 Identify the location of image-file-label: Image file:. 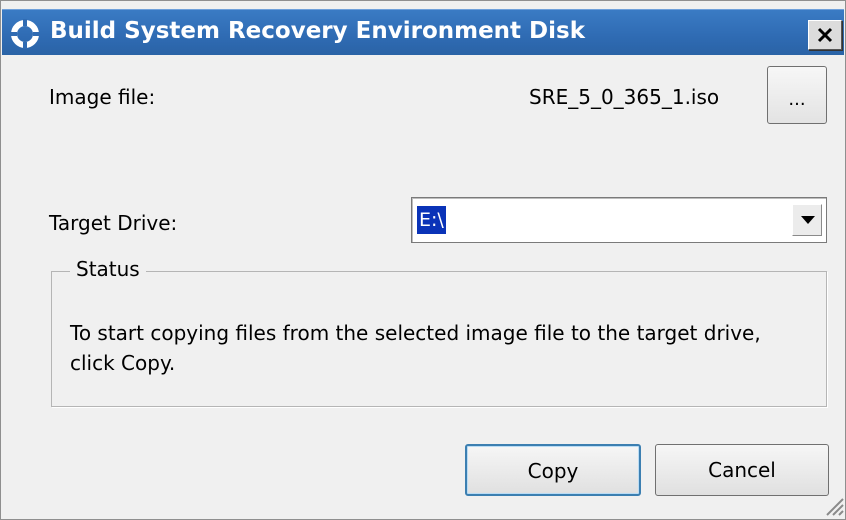
(102, 97).